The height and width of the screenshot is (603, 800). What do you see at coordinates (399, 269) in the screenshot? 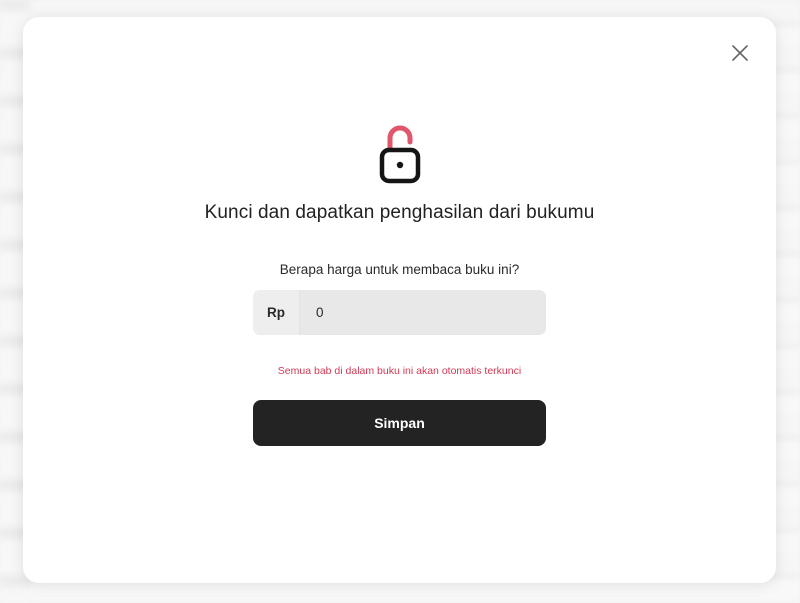
I see `price-question: Berapa harga untuk membaca buku ini?` at bounding box center [399, 269].